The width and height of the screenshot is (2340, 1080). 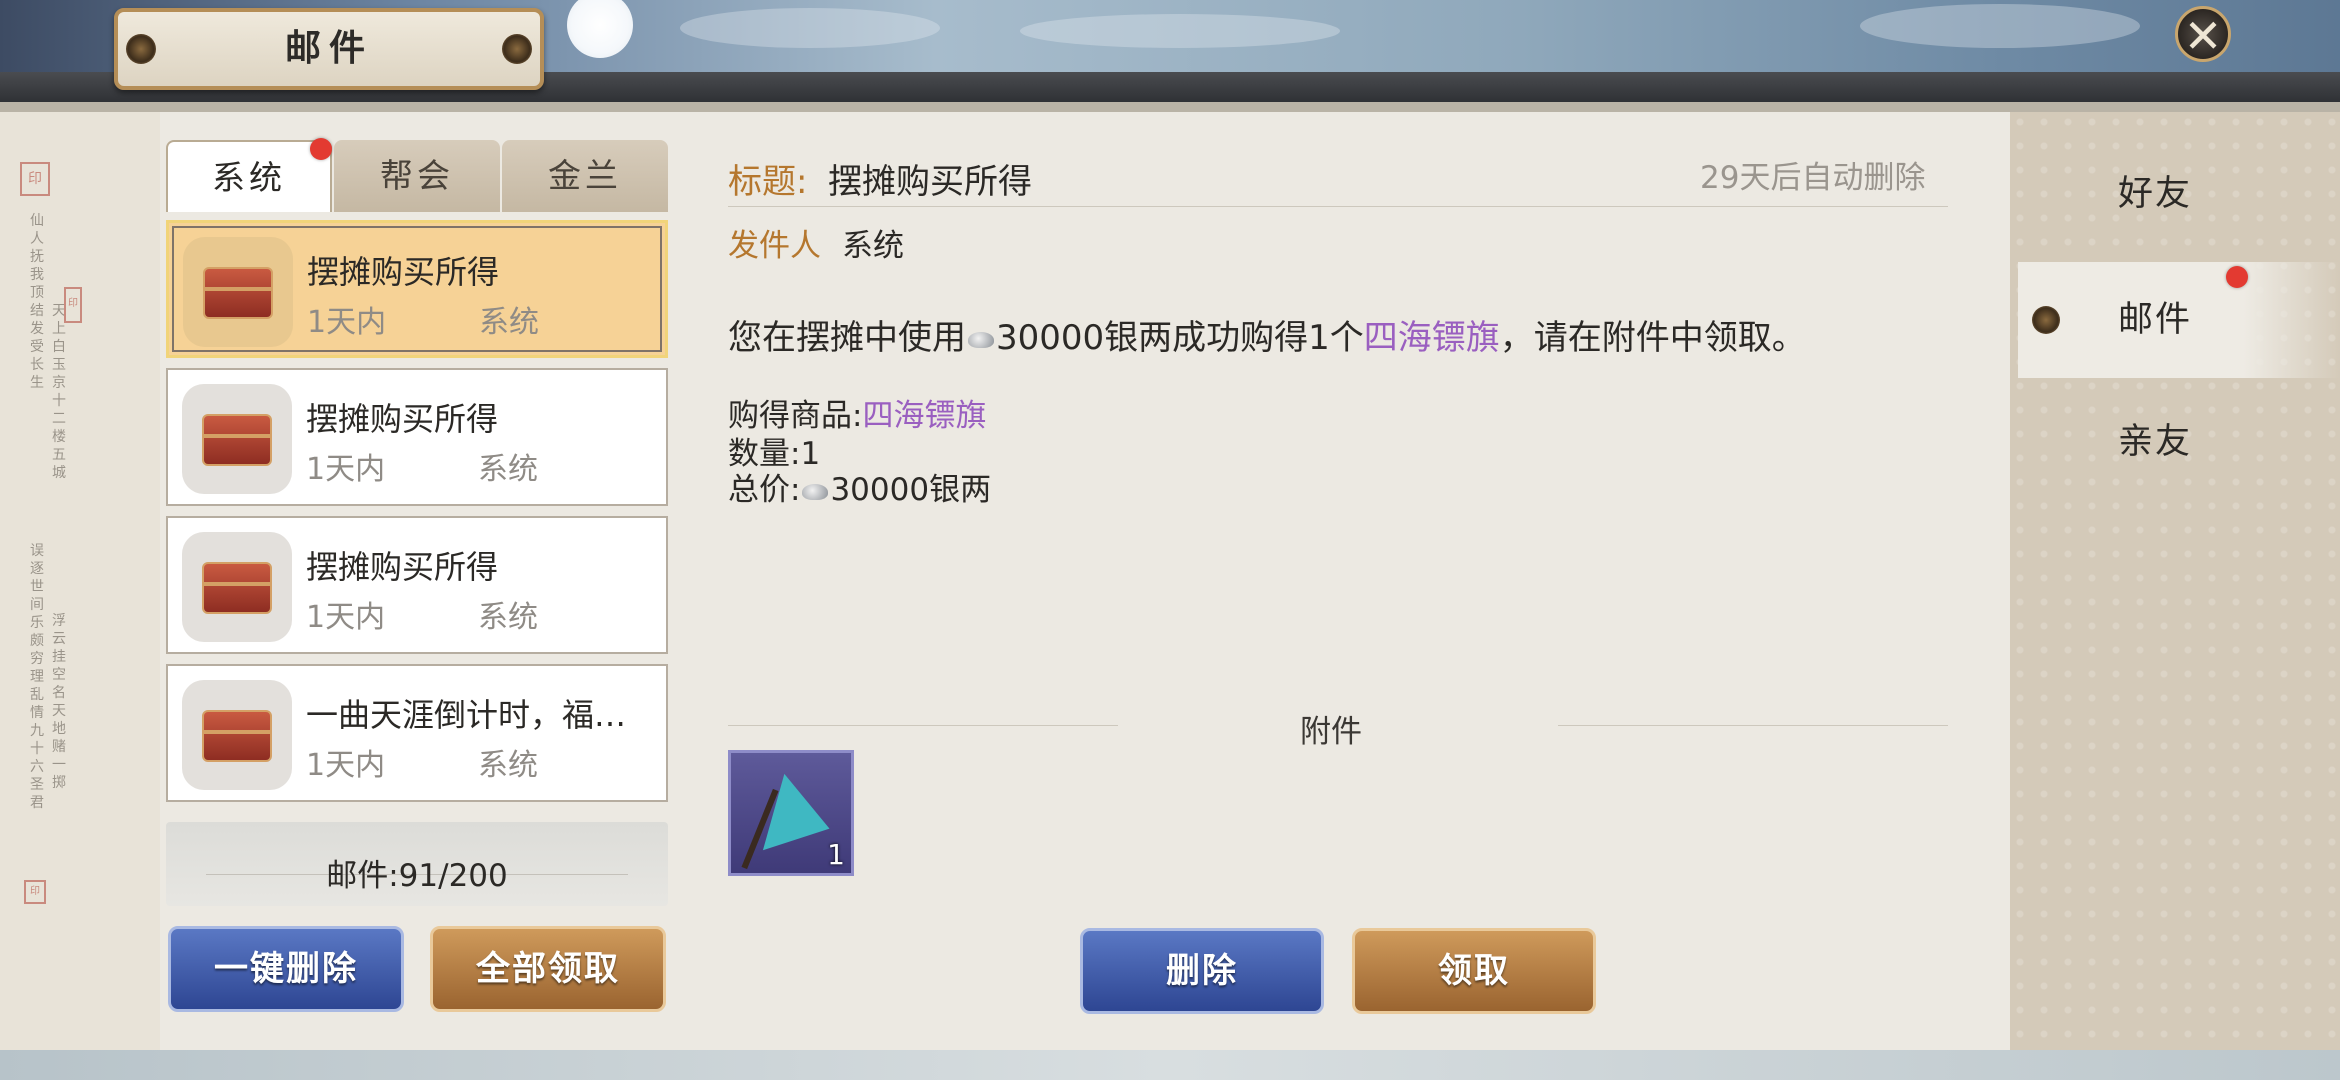 I want to click on tab-label: 帮会, so click(x=417, y=175).